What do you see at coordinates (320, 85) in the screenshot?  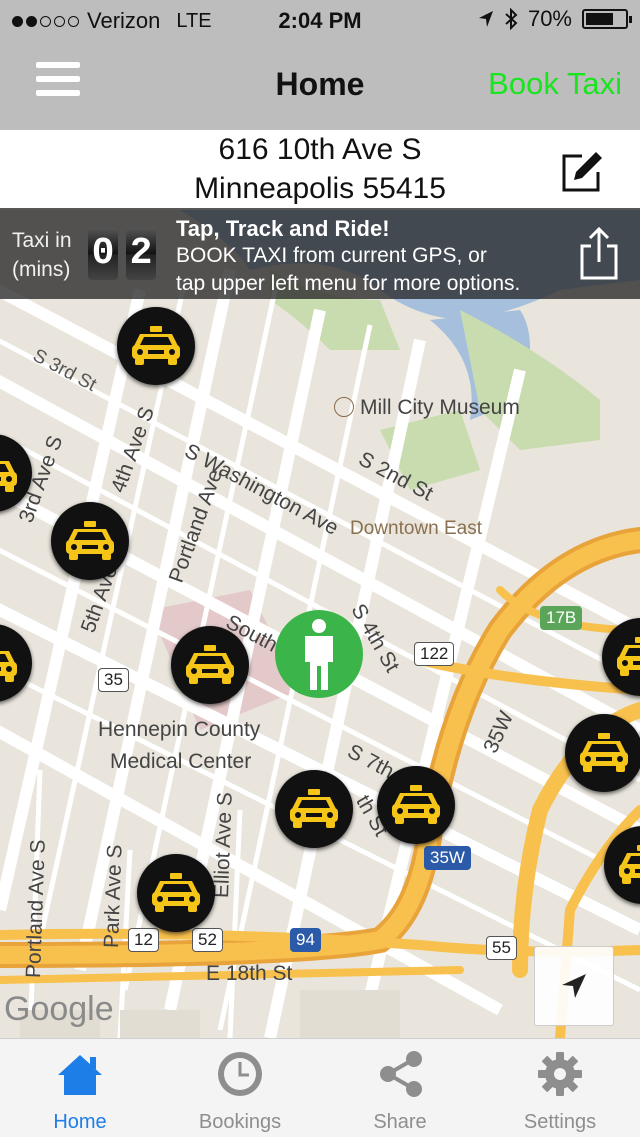 I see `navigation-bar: Home Book Taxi` at bounding box center [320, 85].